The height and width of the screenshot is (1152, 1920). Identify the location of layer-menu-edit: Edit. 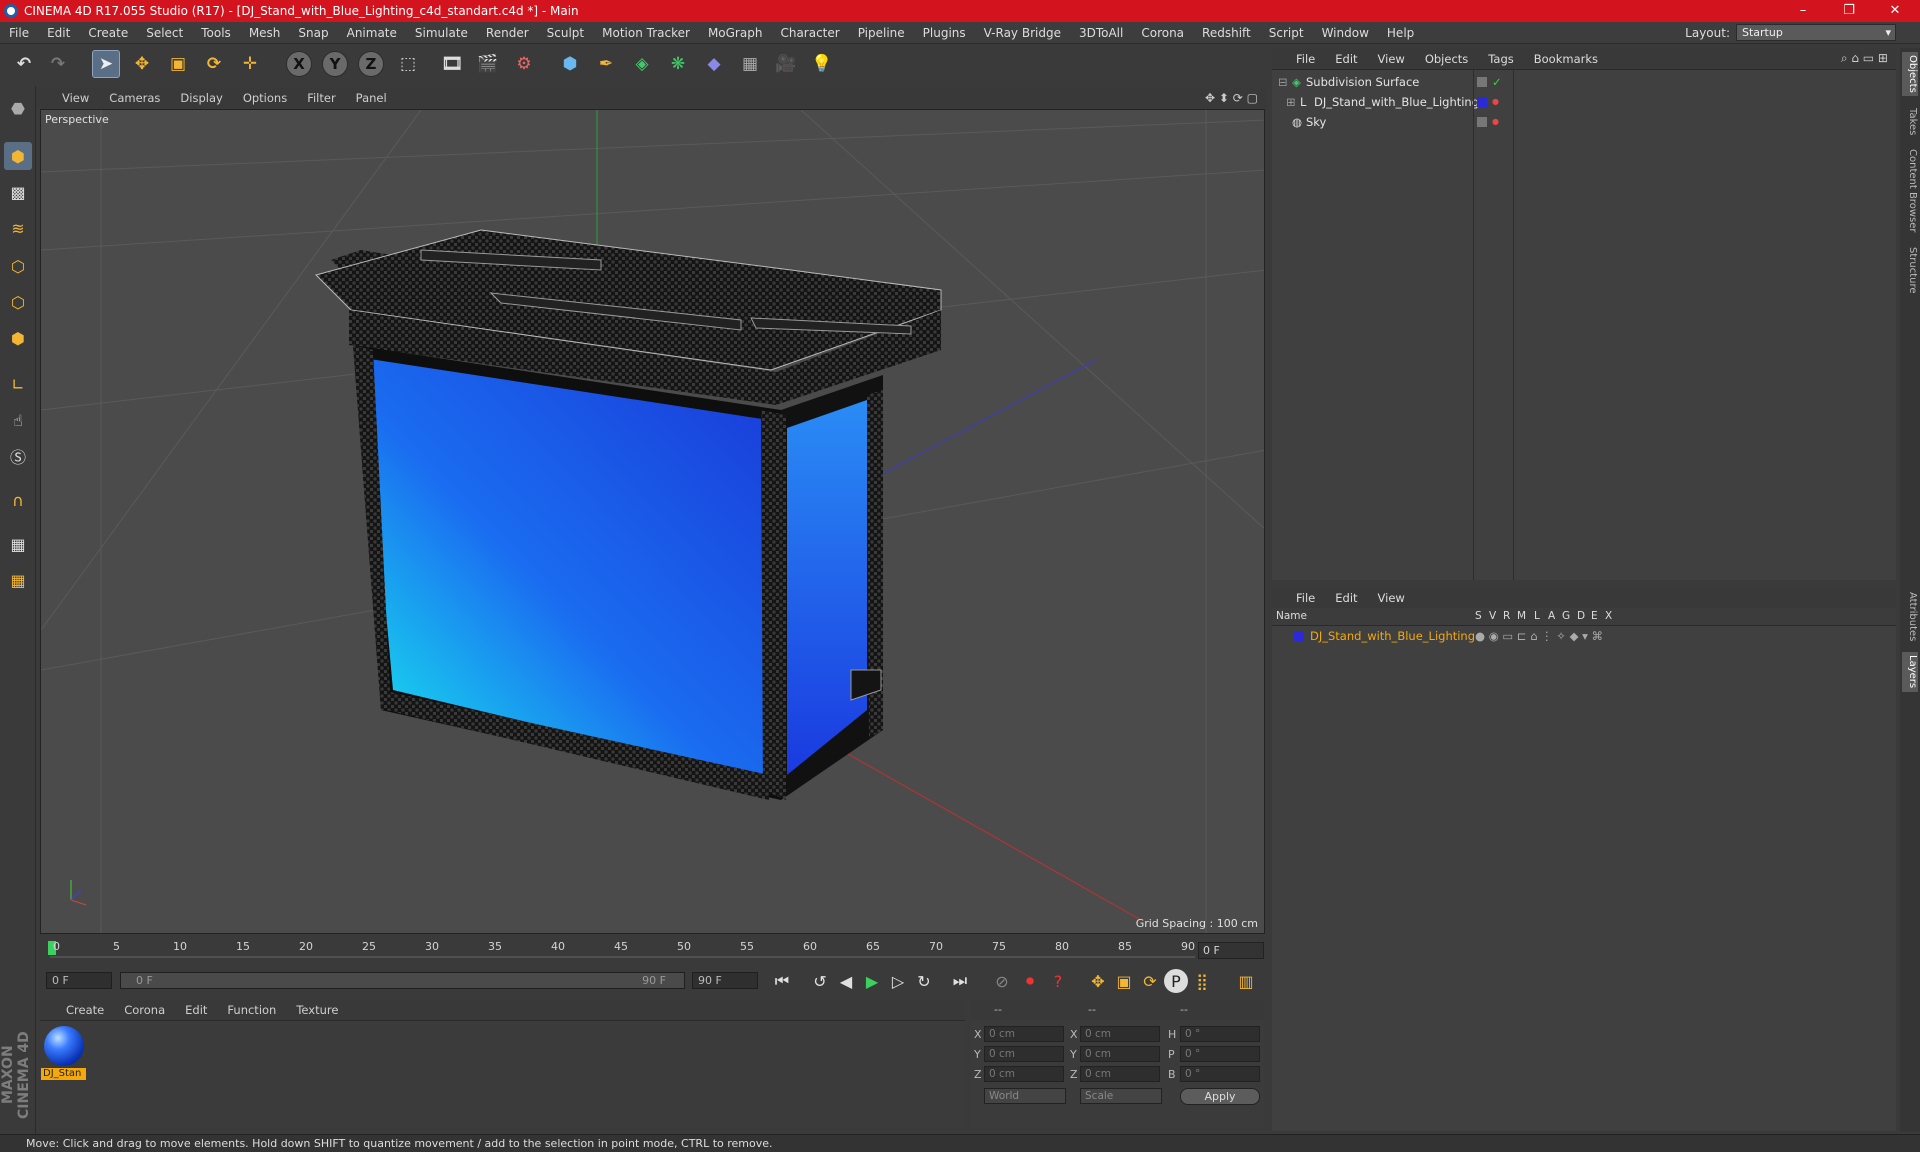
(1346, 598).